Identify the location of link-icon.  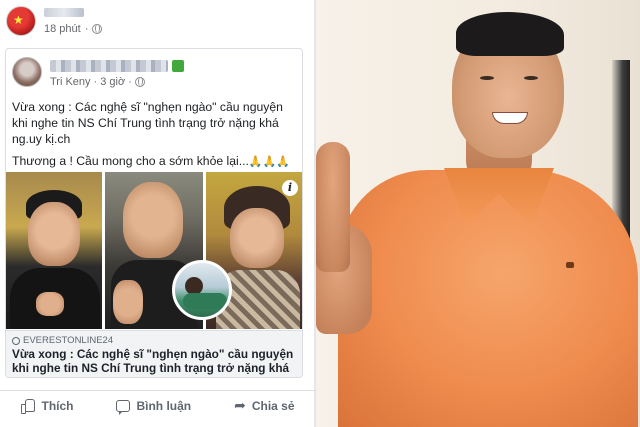
(16, 340).